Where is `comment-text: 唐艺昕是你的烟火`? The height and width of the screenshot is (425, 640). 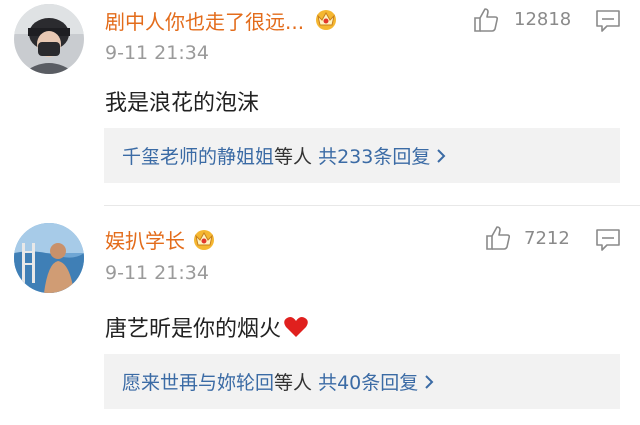
comment-text: 唐艺昕是你的烟火 is located at coordinates (207, 327).